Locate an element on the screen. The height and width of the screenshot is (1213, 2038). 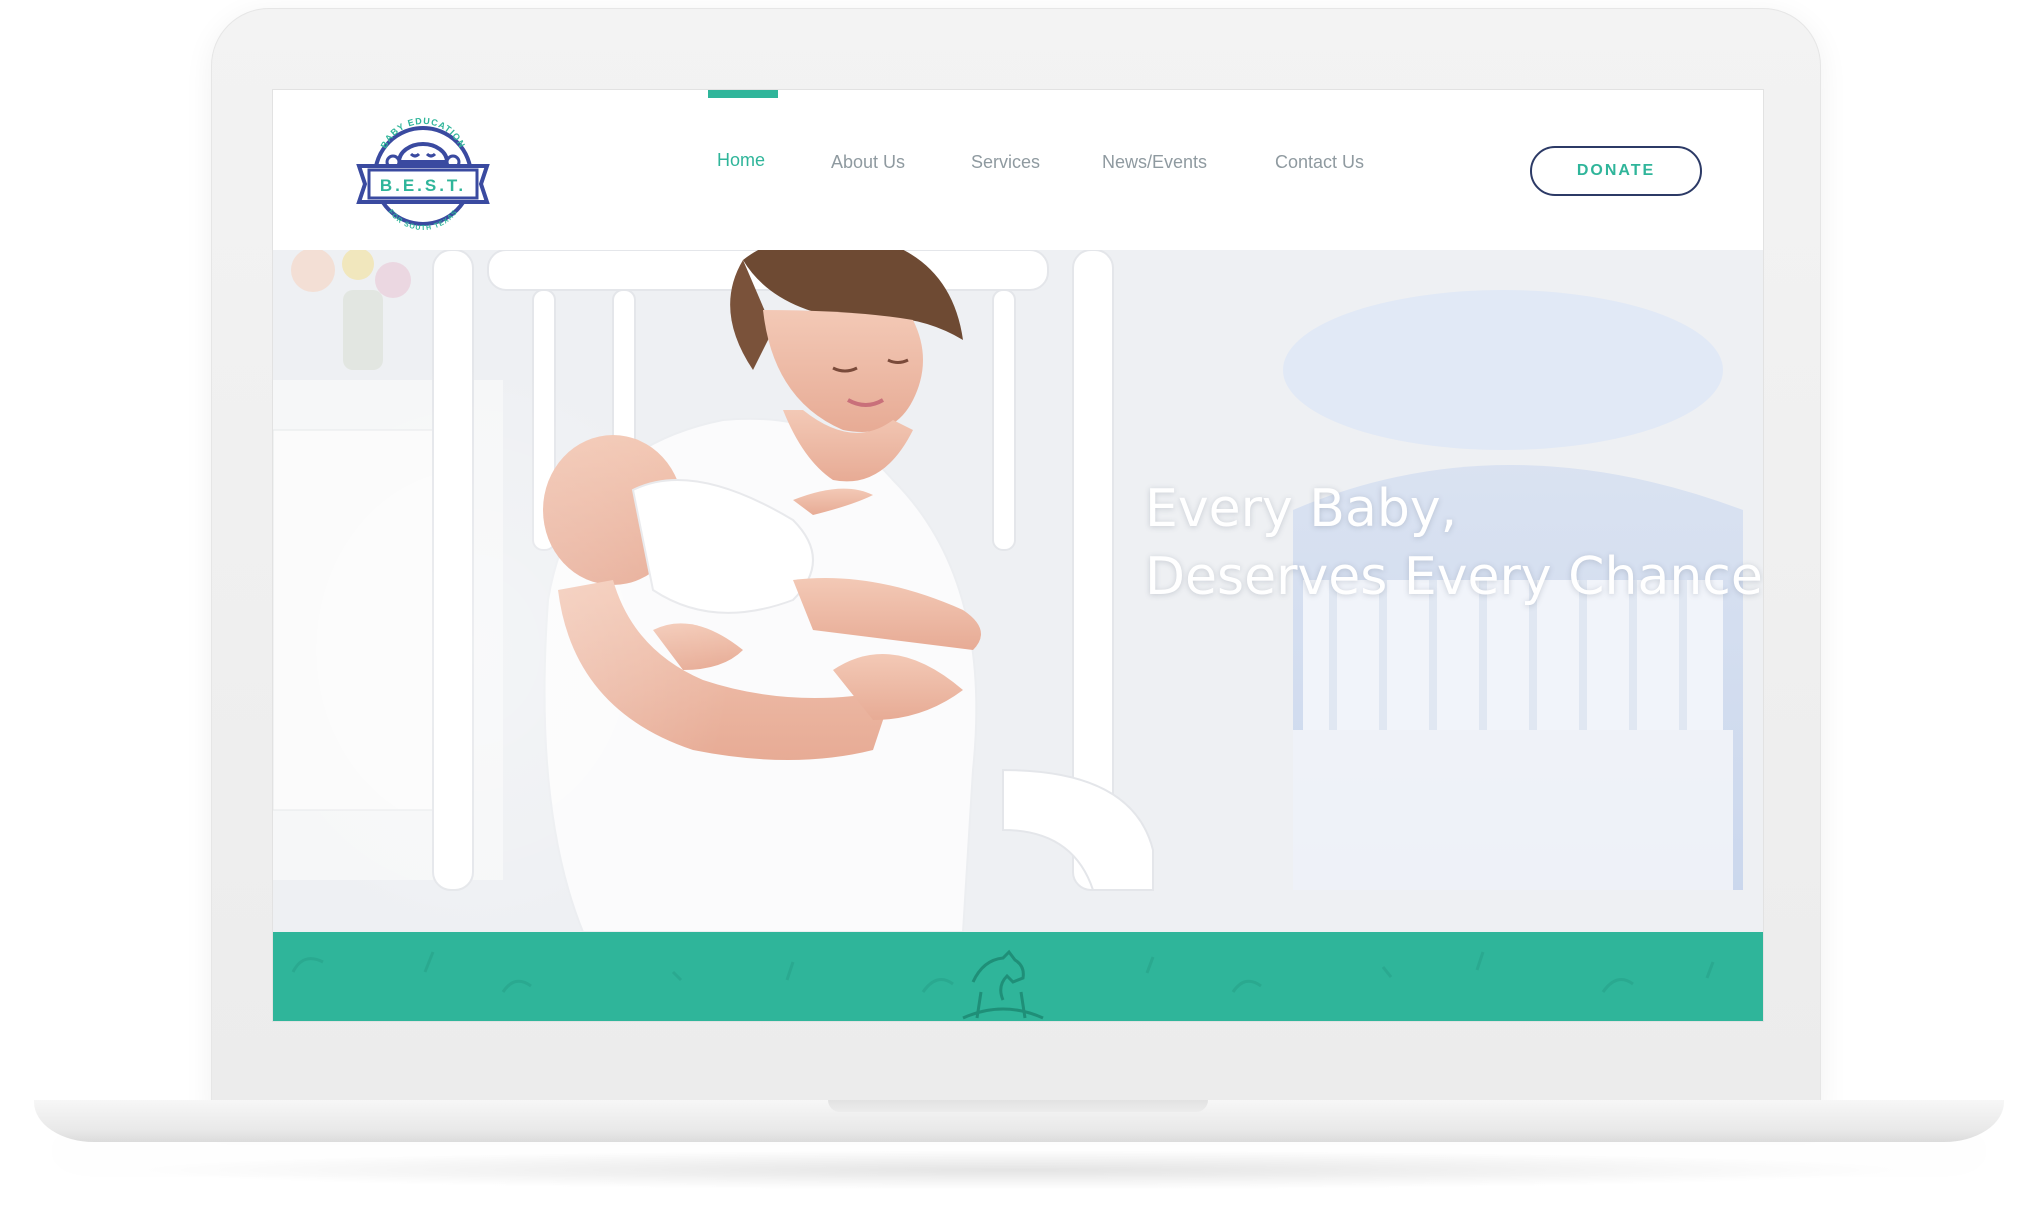
donate-button: DONATE is located at coordinates (1616, 171).